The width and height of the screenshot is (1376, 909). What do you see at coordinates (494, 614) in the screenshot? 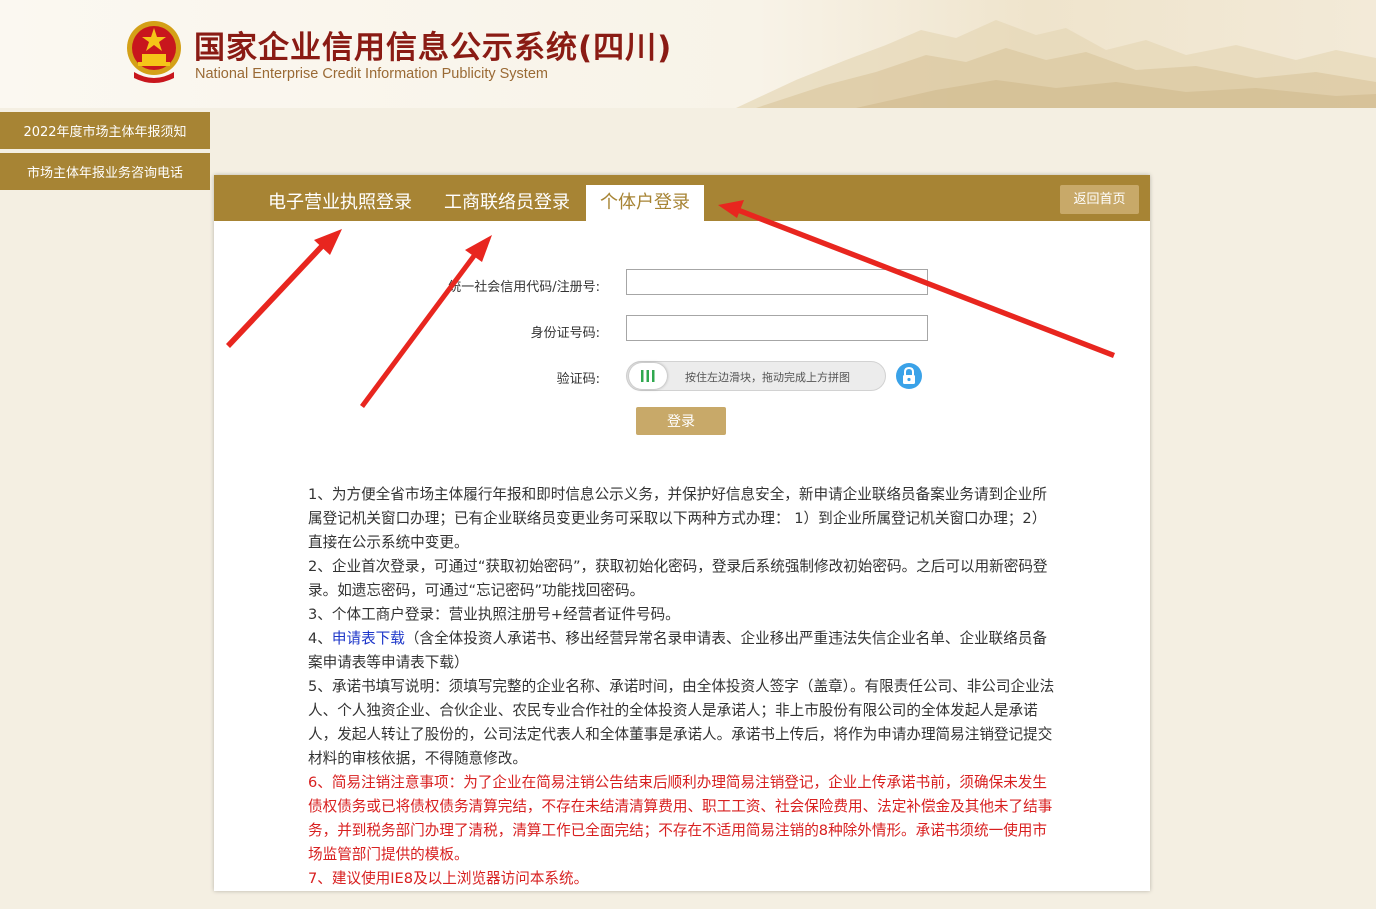
I see `note-3: 3、个体工商户登录：营业执照注册号+经营者证件号码。` at bounding box center [494, 614].